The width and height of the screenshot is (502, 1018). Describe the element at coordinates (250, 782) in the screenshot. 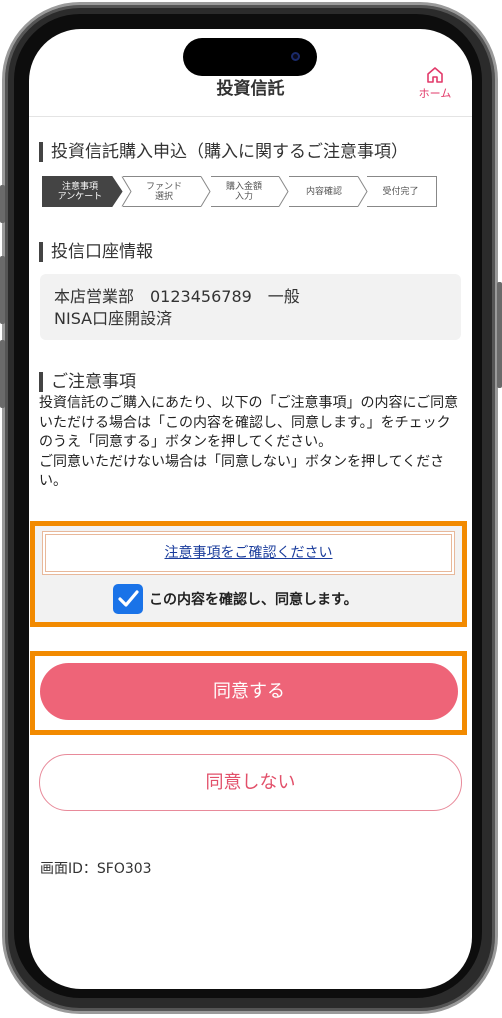

I see `disagree-button: 同意しない` at that location.